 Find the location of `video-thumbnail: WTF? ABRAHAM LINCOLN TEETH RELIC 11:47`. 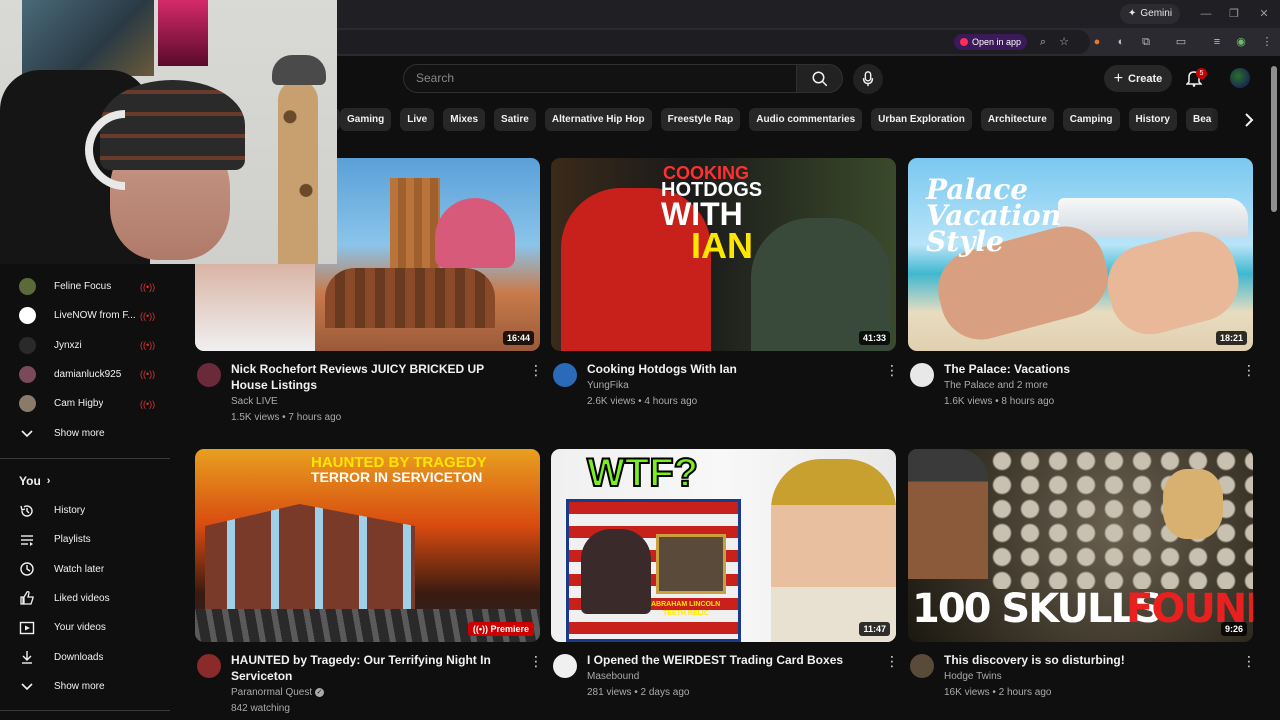

video-thumbnail: WTF? ABRAHAM LINCOLN TEETH RELIC 11:47 is located at coordinates (723, 545).